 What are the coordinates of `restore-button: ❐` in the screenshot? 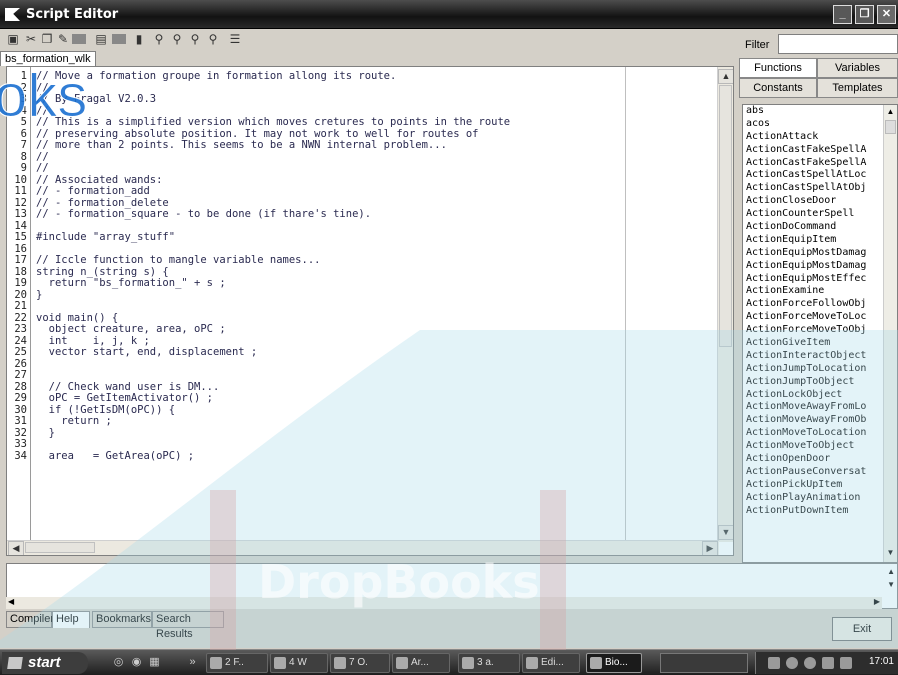 It's located at (864, 14).